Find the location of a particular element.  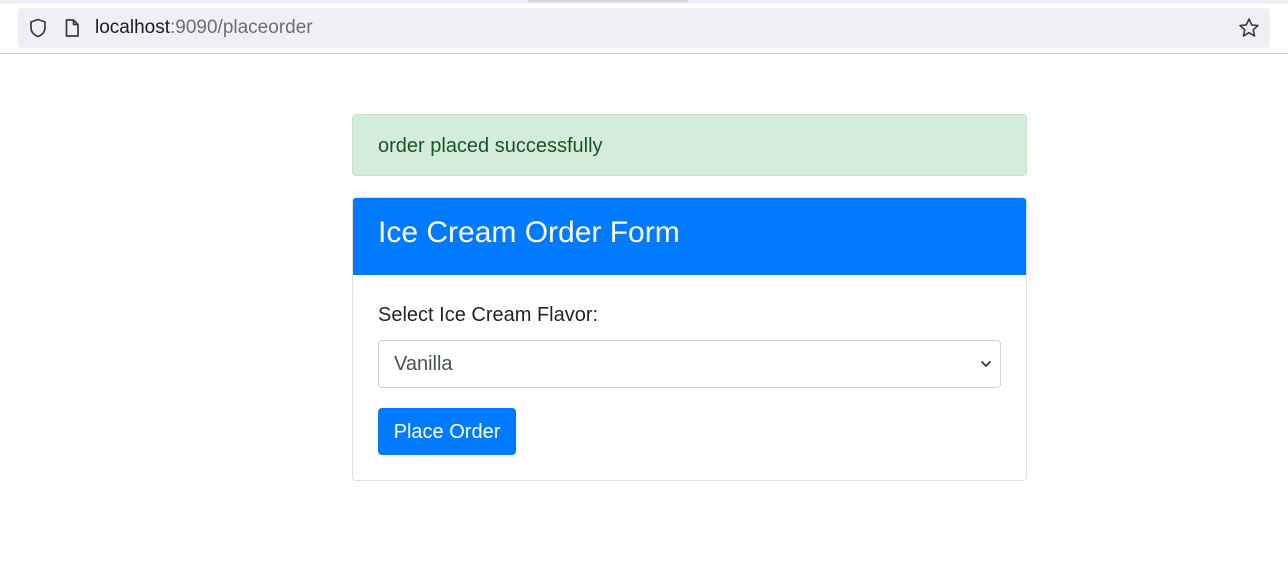

url-path: :9090/placeorder is located at coordinates (241, 27).